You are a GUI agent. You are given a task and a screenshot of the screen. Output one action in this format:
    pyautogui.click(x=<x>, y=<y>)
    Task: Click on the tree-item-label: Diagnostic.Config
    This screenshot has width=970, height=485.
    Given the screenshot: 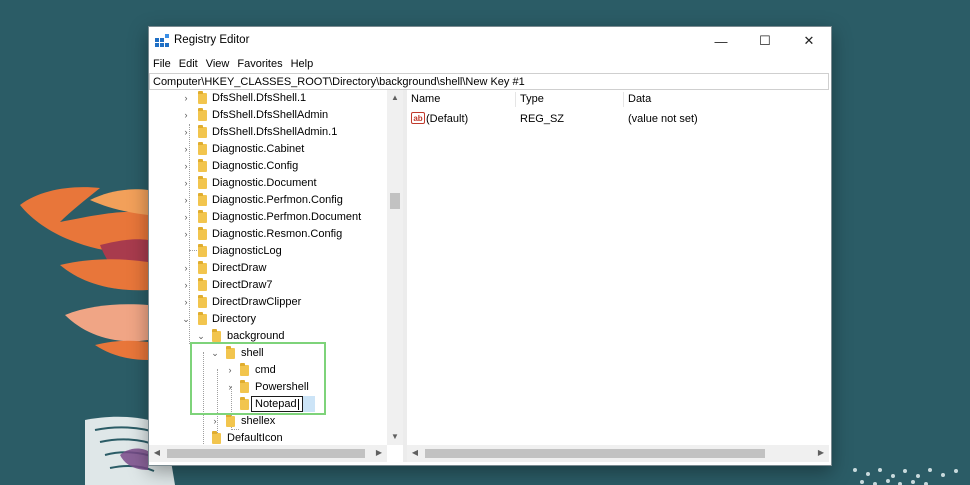 What is the action you would take?
    pyautogui.click(x=255, y=166)
    